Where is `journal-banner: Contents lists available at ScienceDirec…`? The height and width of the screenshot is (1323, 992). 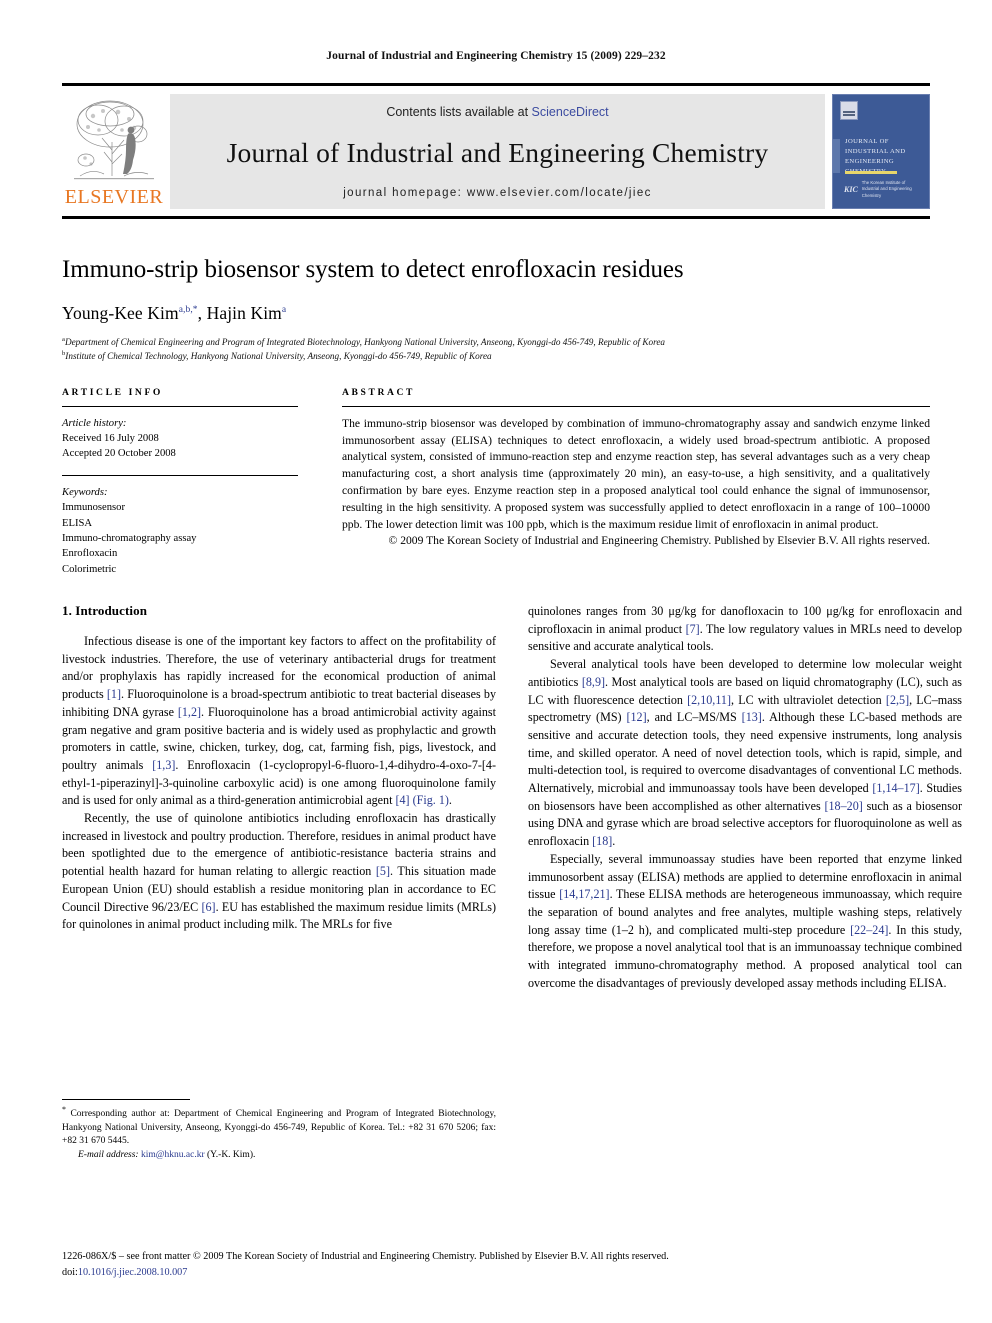
journal-banner: Contents lists available at ScienceDirec… is located at coordinates (497, 151).